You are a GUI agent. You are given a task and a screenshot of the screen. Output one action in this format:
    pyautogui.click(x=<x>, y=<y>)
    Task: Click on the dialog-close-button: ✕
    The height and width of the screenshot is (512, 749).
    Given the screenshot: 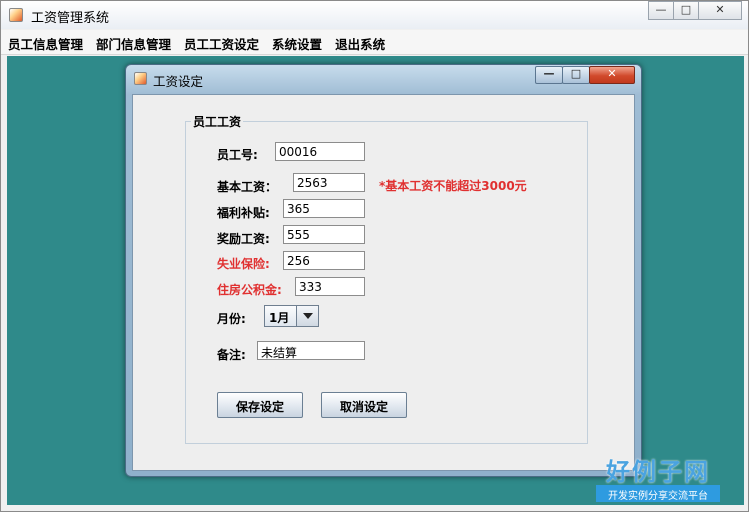 What is the action you would take?
    pyautogui.click(x=612, y=75)
    